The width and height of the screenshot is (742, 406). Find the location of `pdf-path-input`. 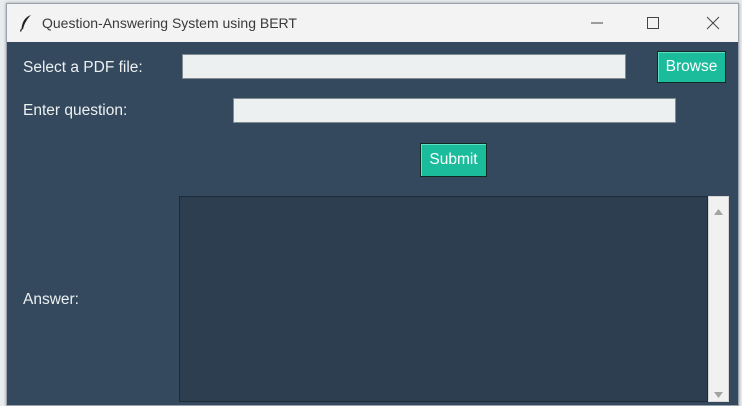

pdf-path-input is located at coordinates (404, 66).